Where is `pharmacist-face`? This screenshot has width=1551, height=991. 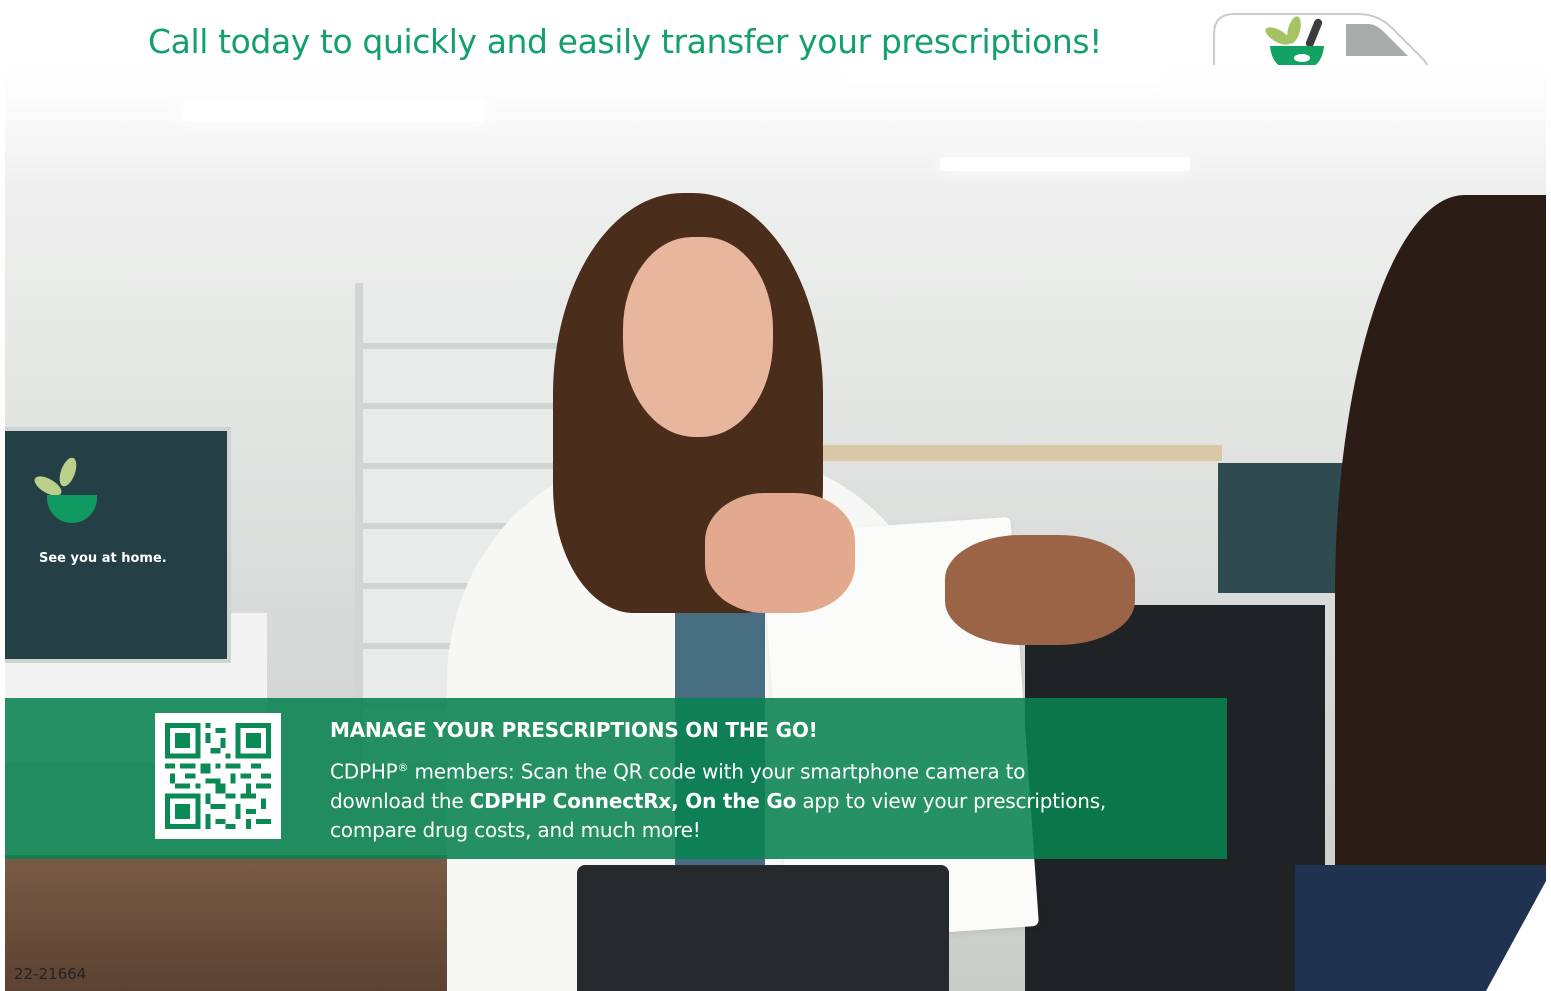
pharmacist-face is located at coordinates (698, 337).